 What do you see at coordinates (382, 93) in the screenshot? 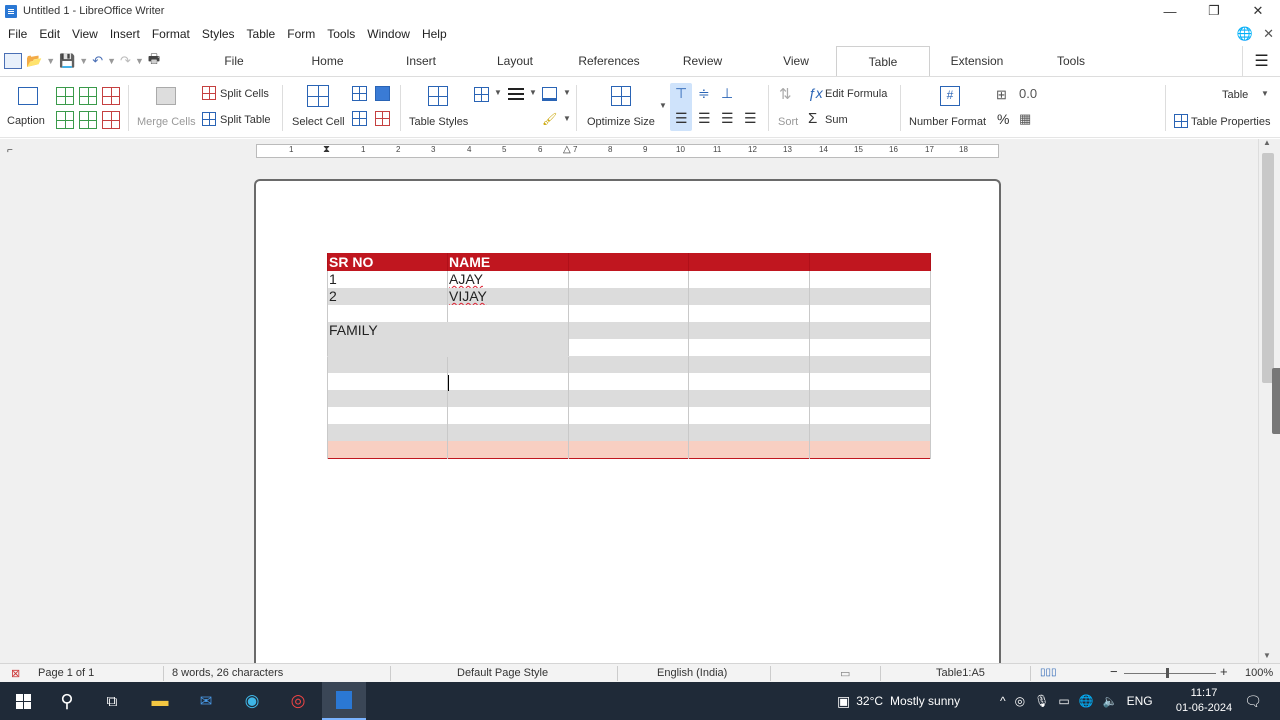
I see `select-table-icon` at bounding box center [382, 93].